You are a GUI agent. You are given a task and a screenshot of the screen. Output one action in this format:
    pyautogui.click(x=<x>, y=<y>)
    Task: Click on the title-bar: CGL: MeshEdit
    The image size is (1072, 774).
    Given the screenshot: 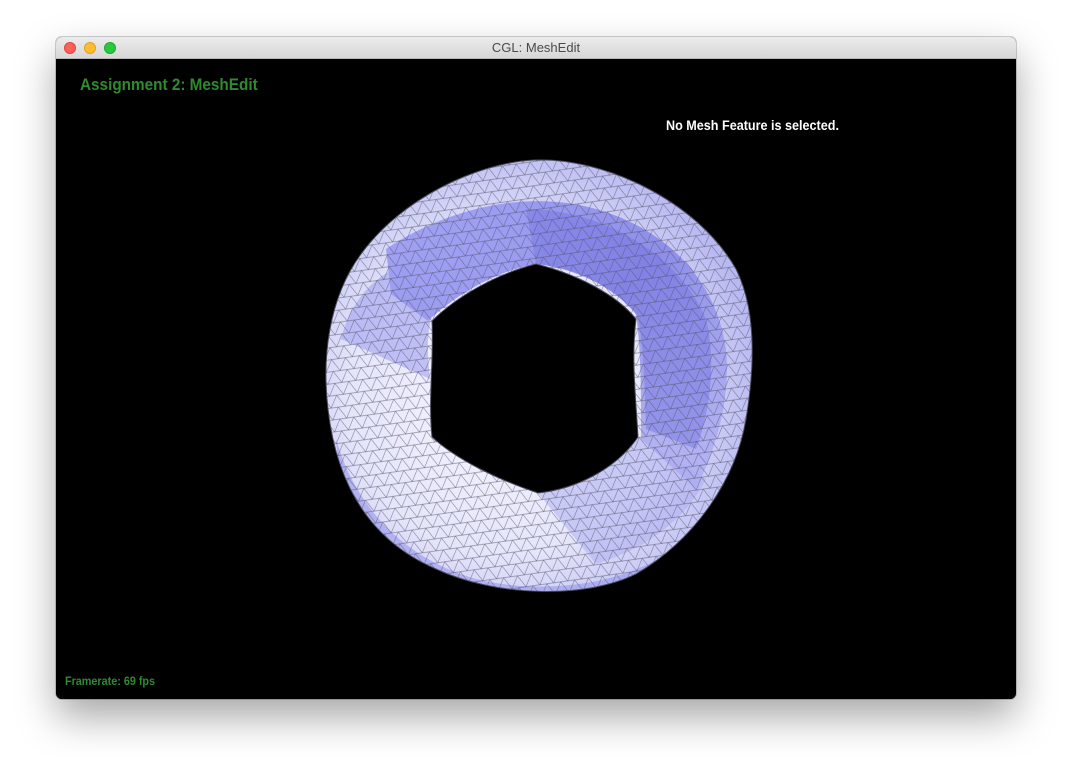 What is the action you would take?
    pyautogui.click(x=536, y=48)
    